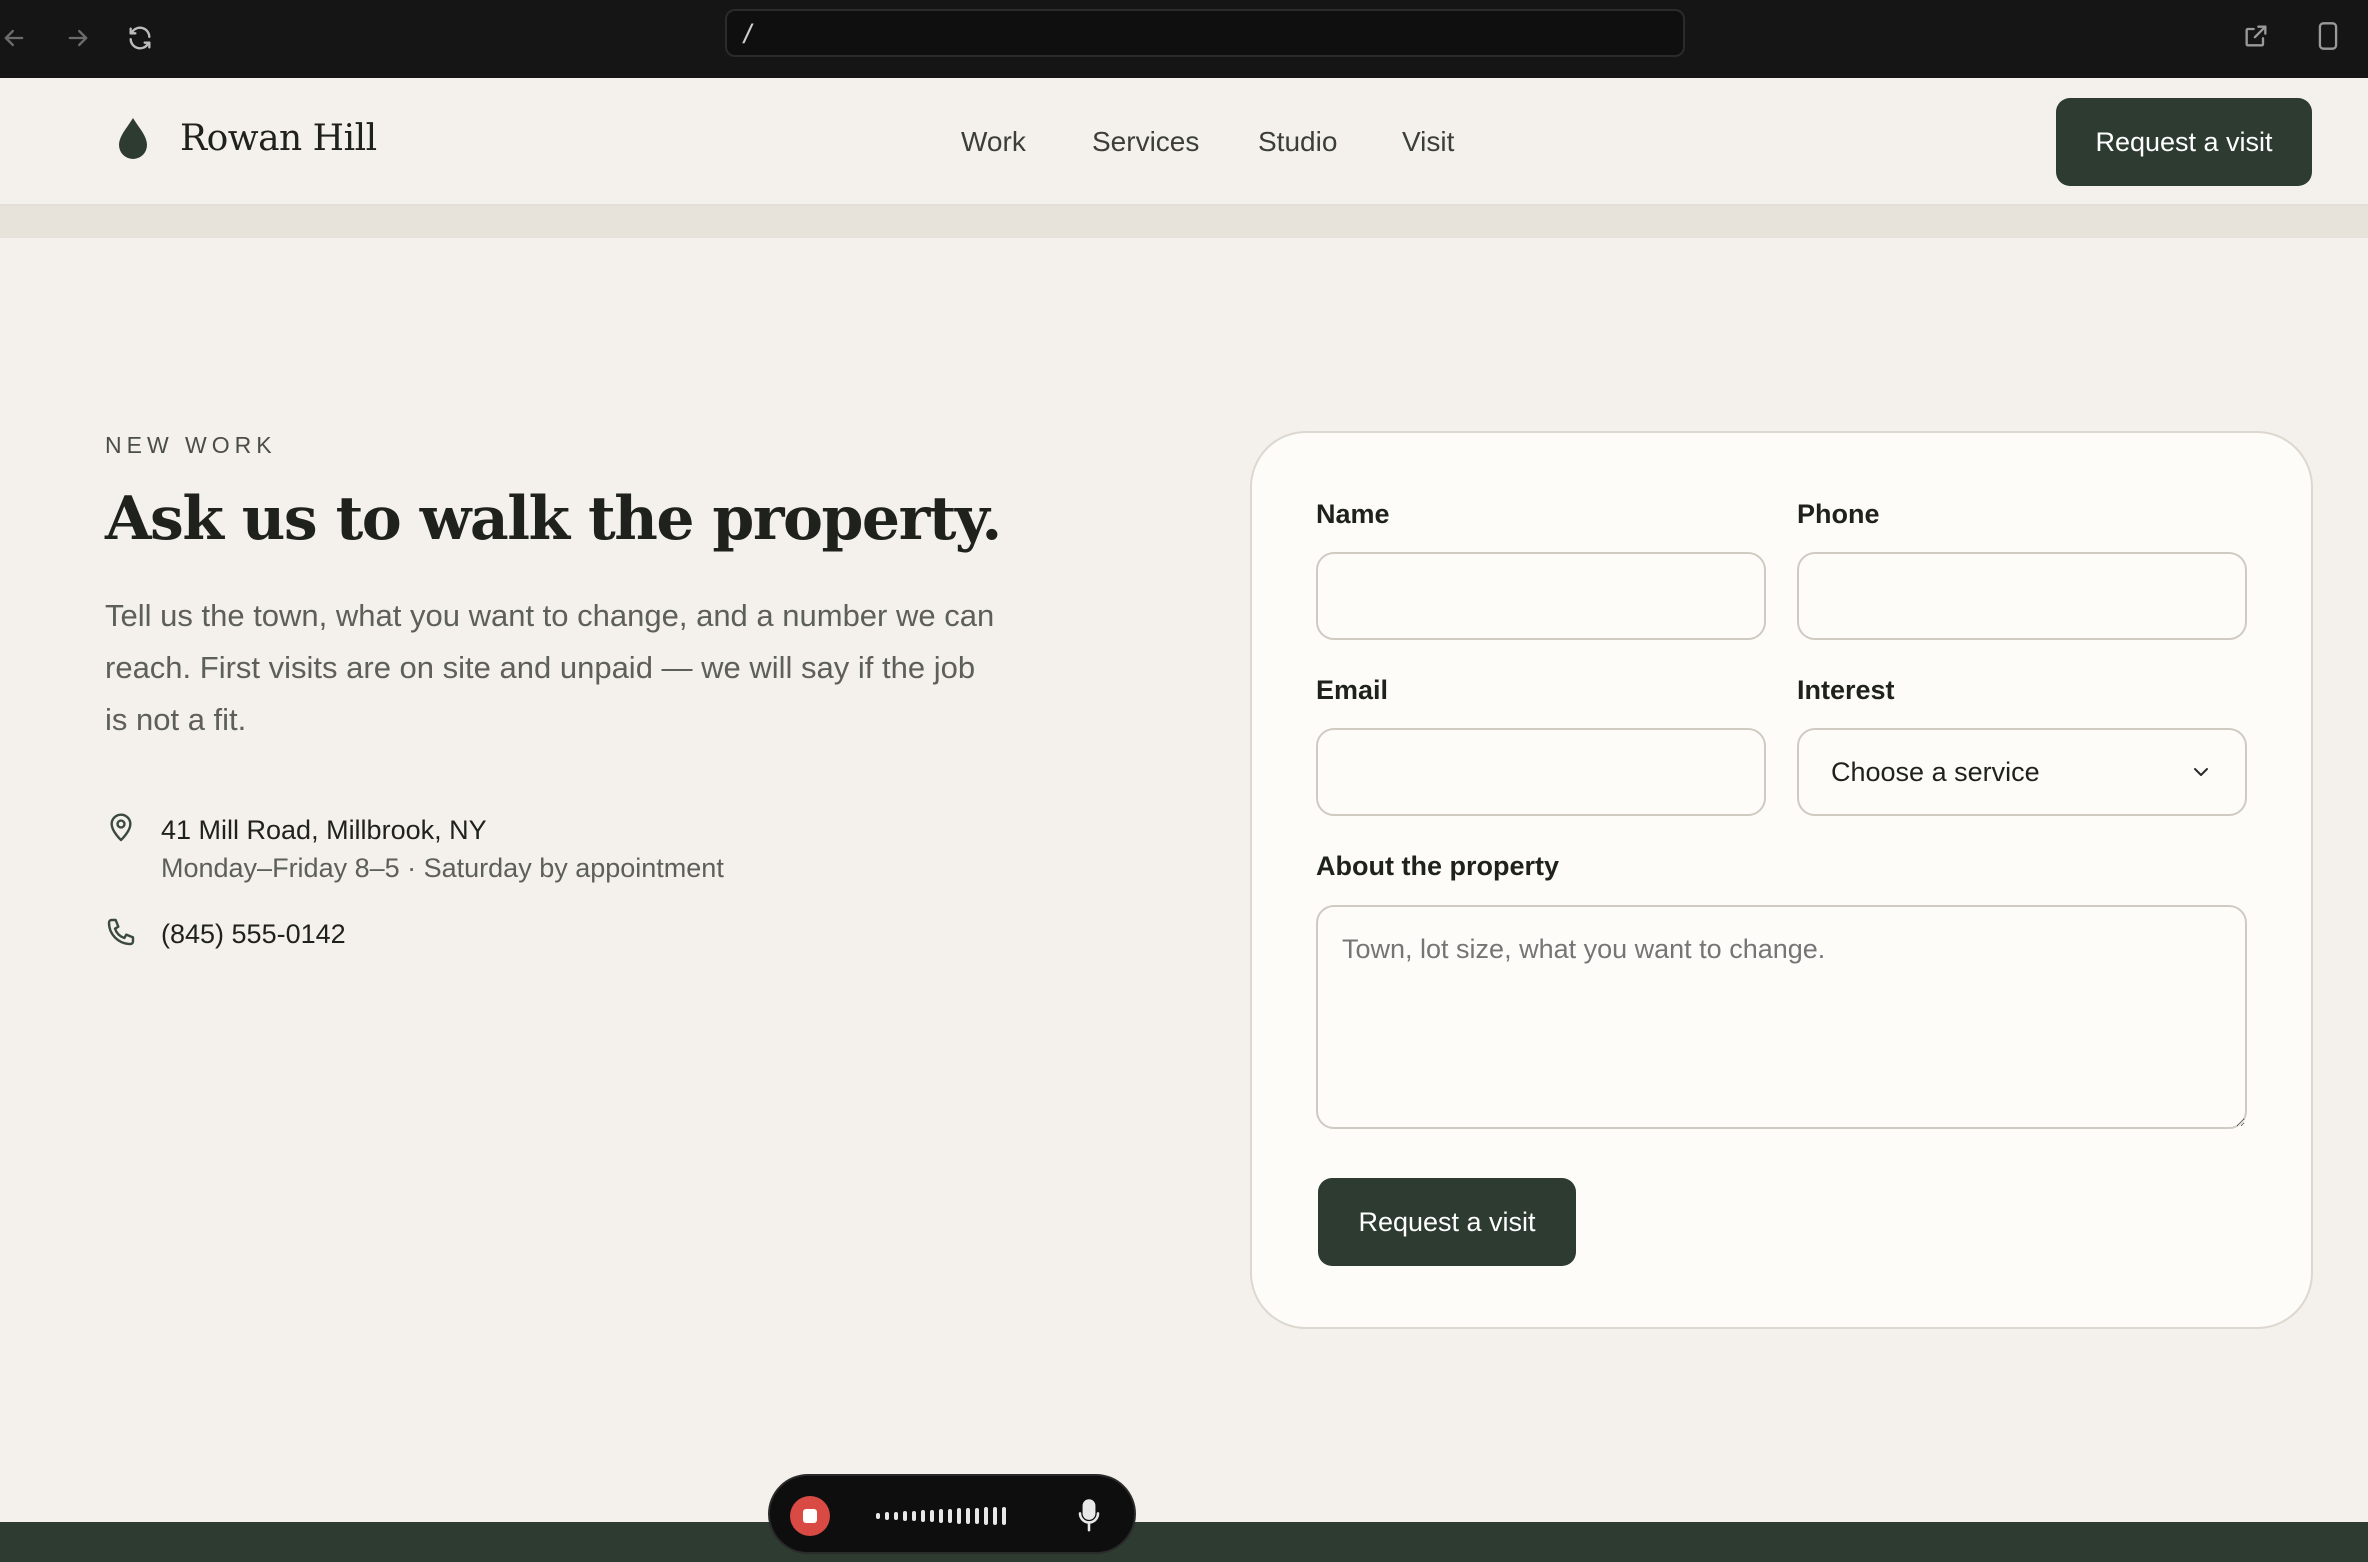 The height and width of the screenshot is (1562, 2368). What do you see at coordinates (253, 934) in the screenshot?
I see `phone-number: (845) 555-0142` at bounding box center [253, 934].